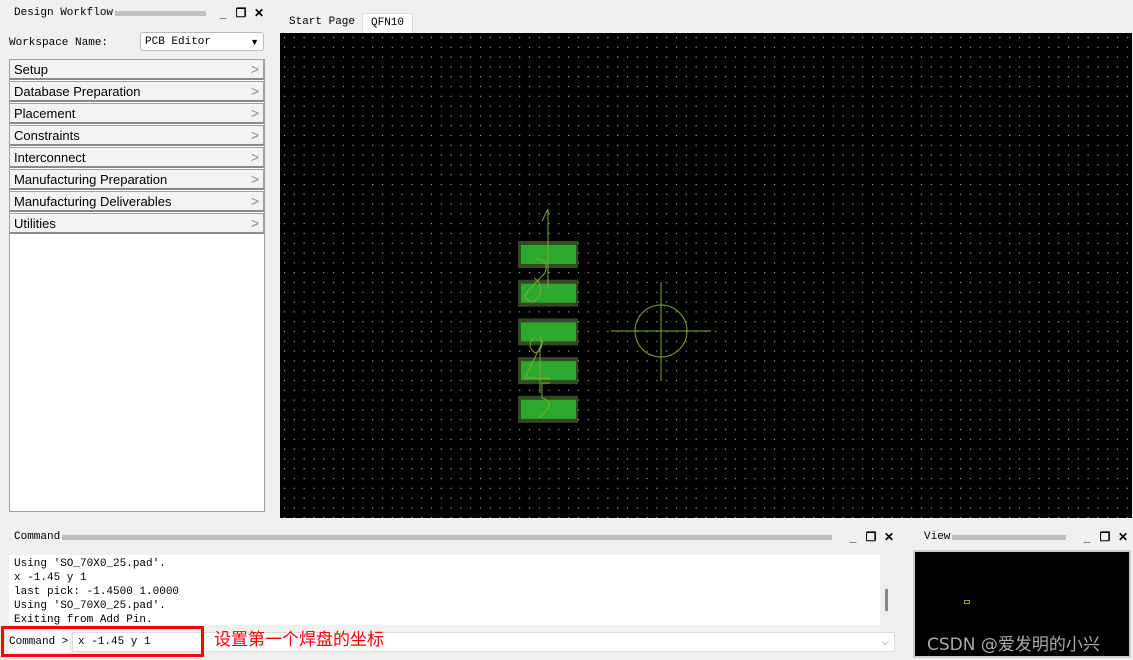 This screenshot has width=1133, height=660. Describe the element at coordinates (254, 41) in the screenshot. I see `chevron-down-icon: ▼` at that location.